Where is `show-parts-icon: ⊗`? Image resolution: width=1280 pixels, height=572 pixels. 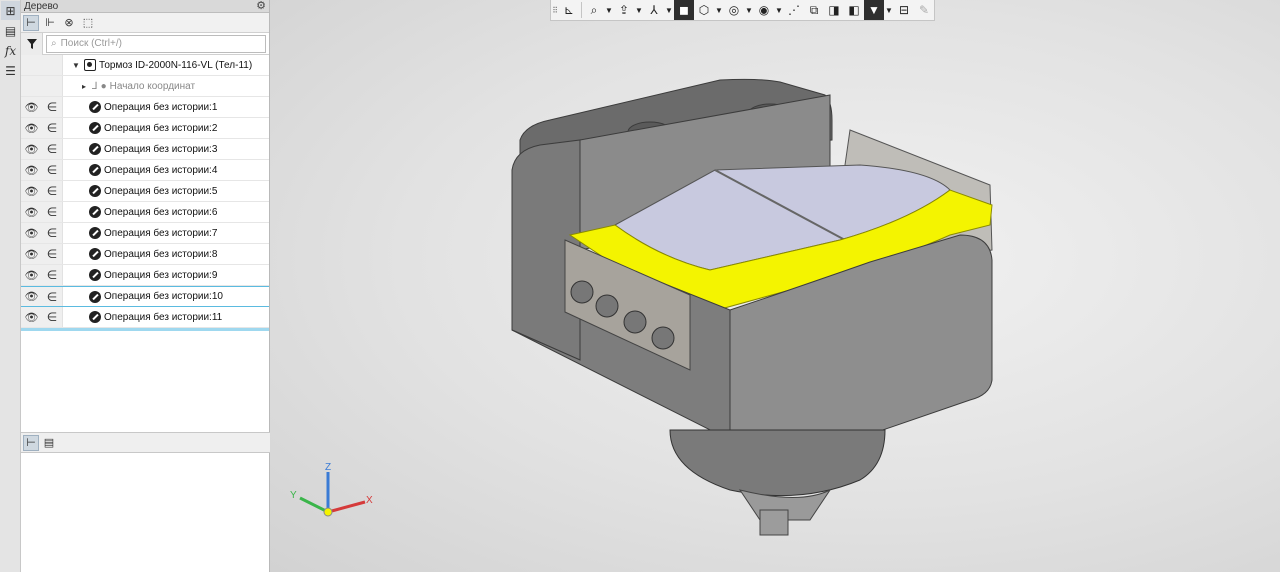
show-parts-icon: ⊗ is located at coordinates (69, 23).